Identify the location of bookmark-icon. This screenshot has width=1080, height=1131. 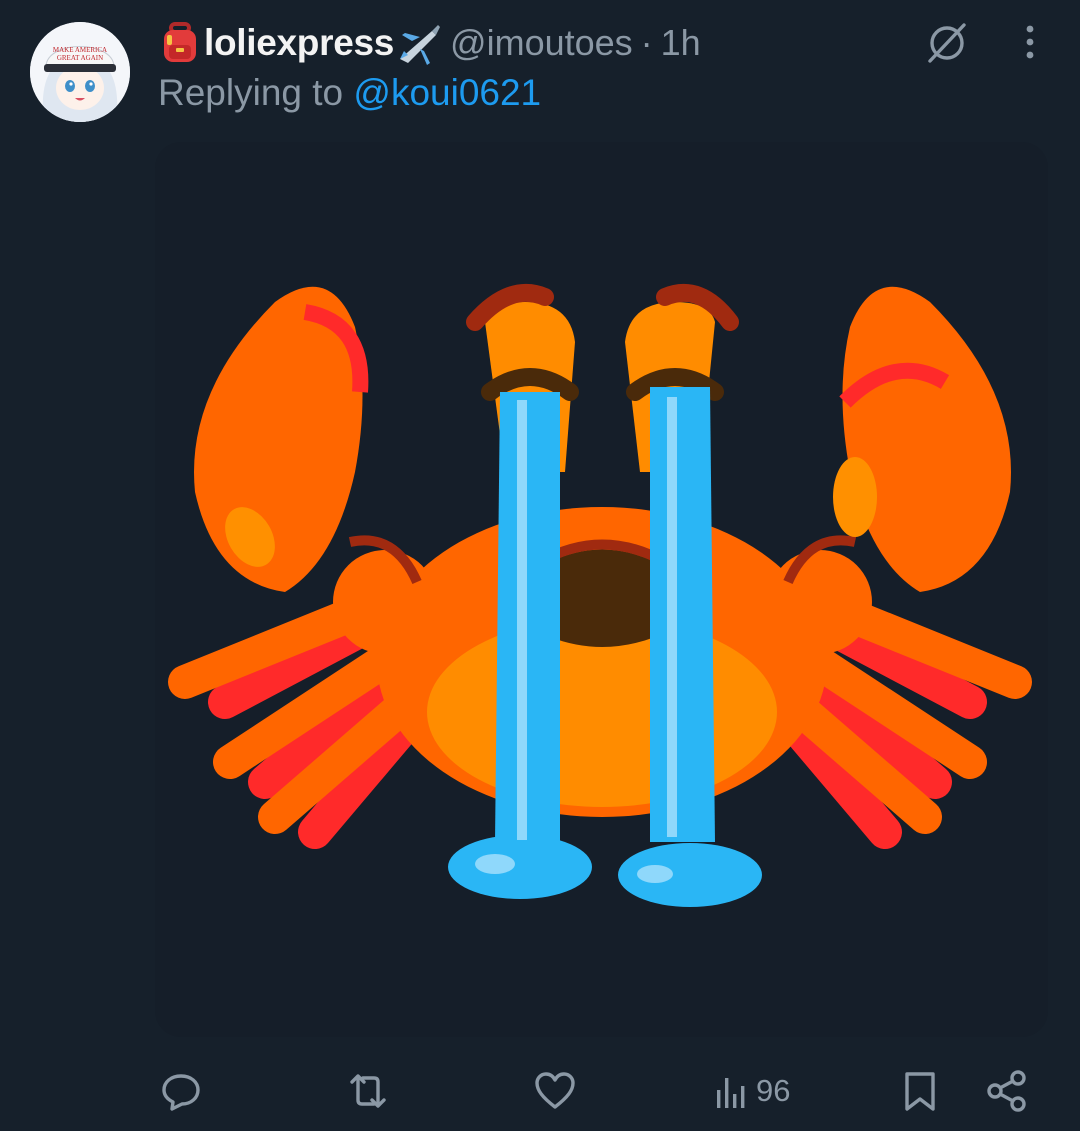
(920, 1091).